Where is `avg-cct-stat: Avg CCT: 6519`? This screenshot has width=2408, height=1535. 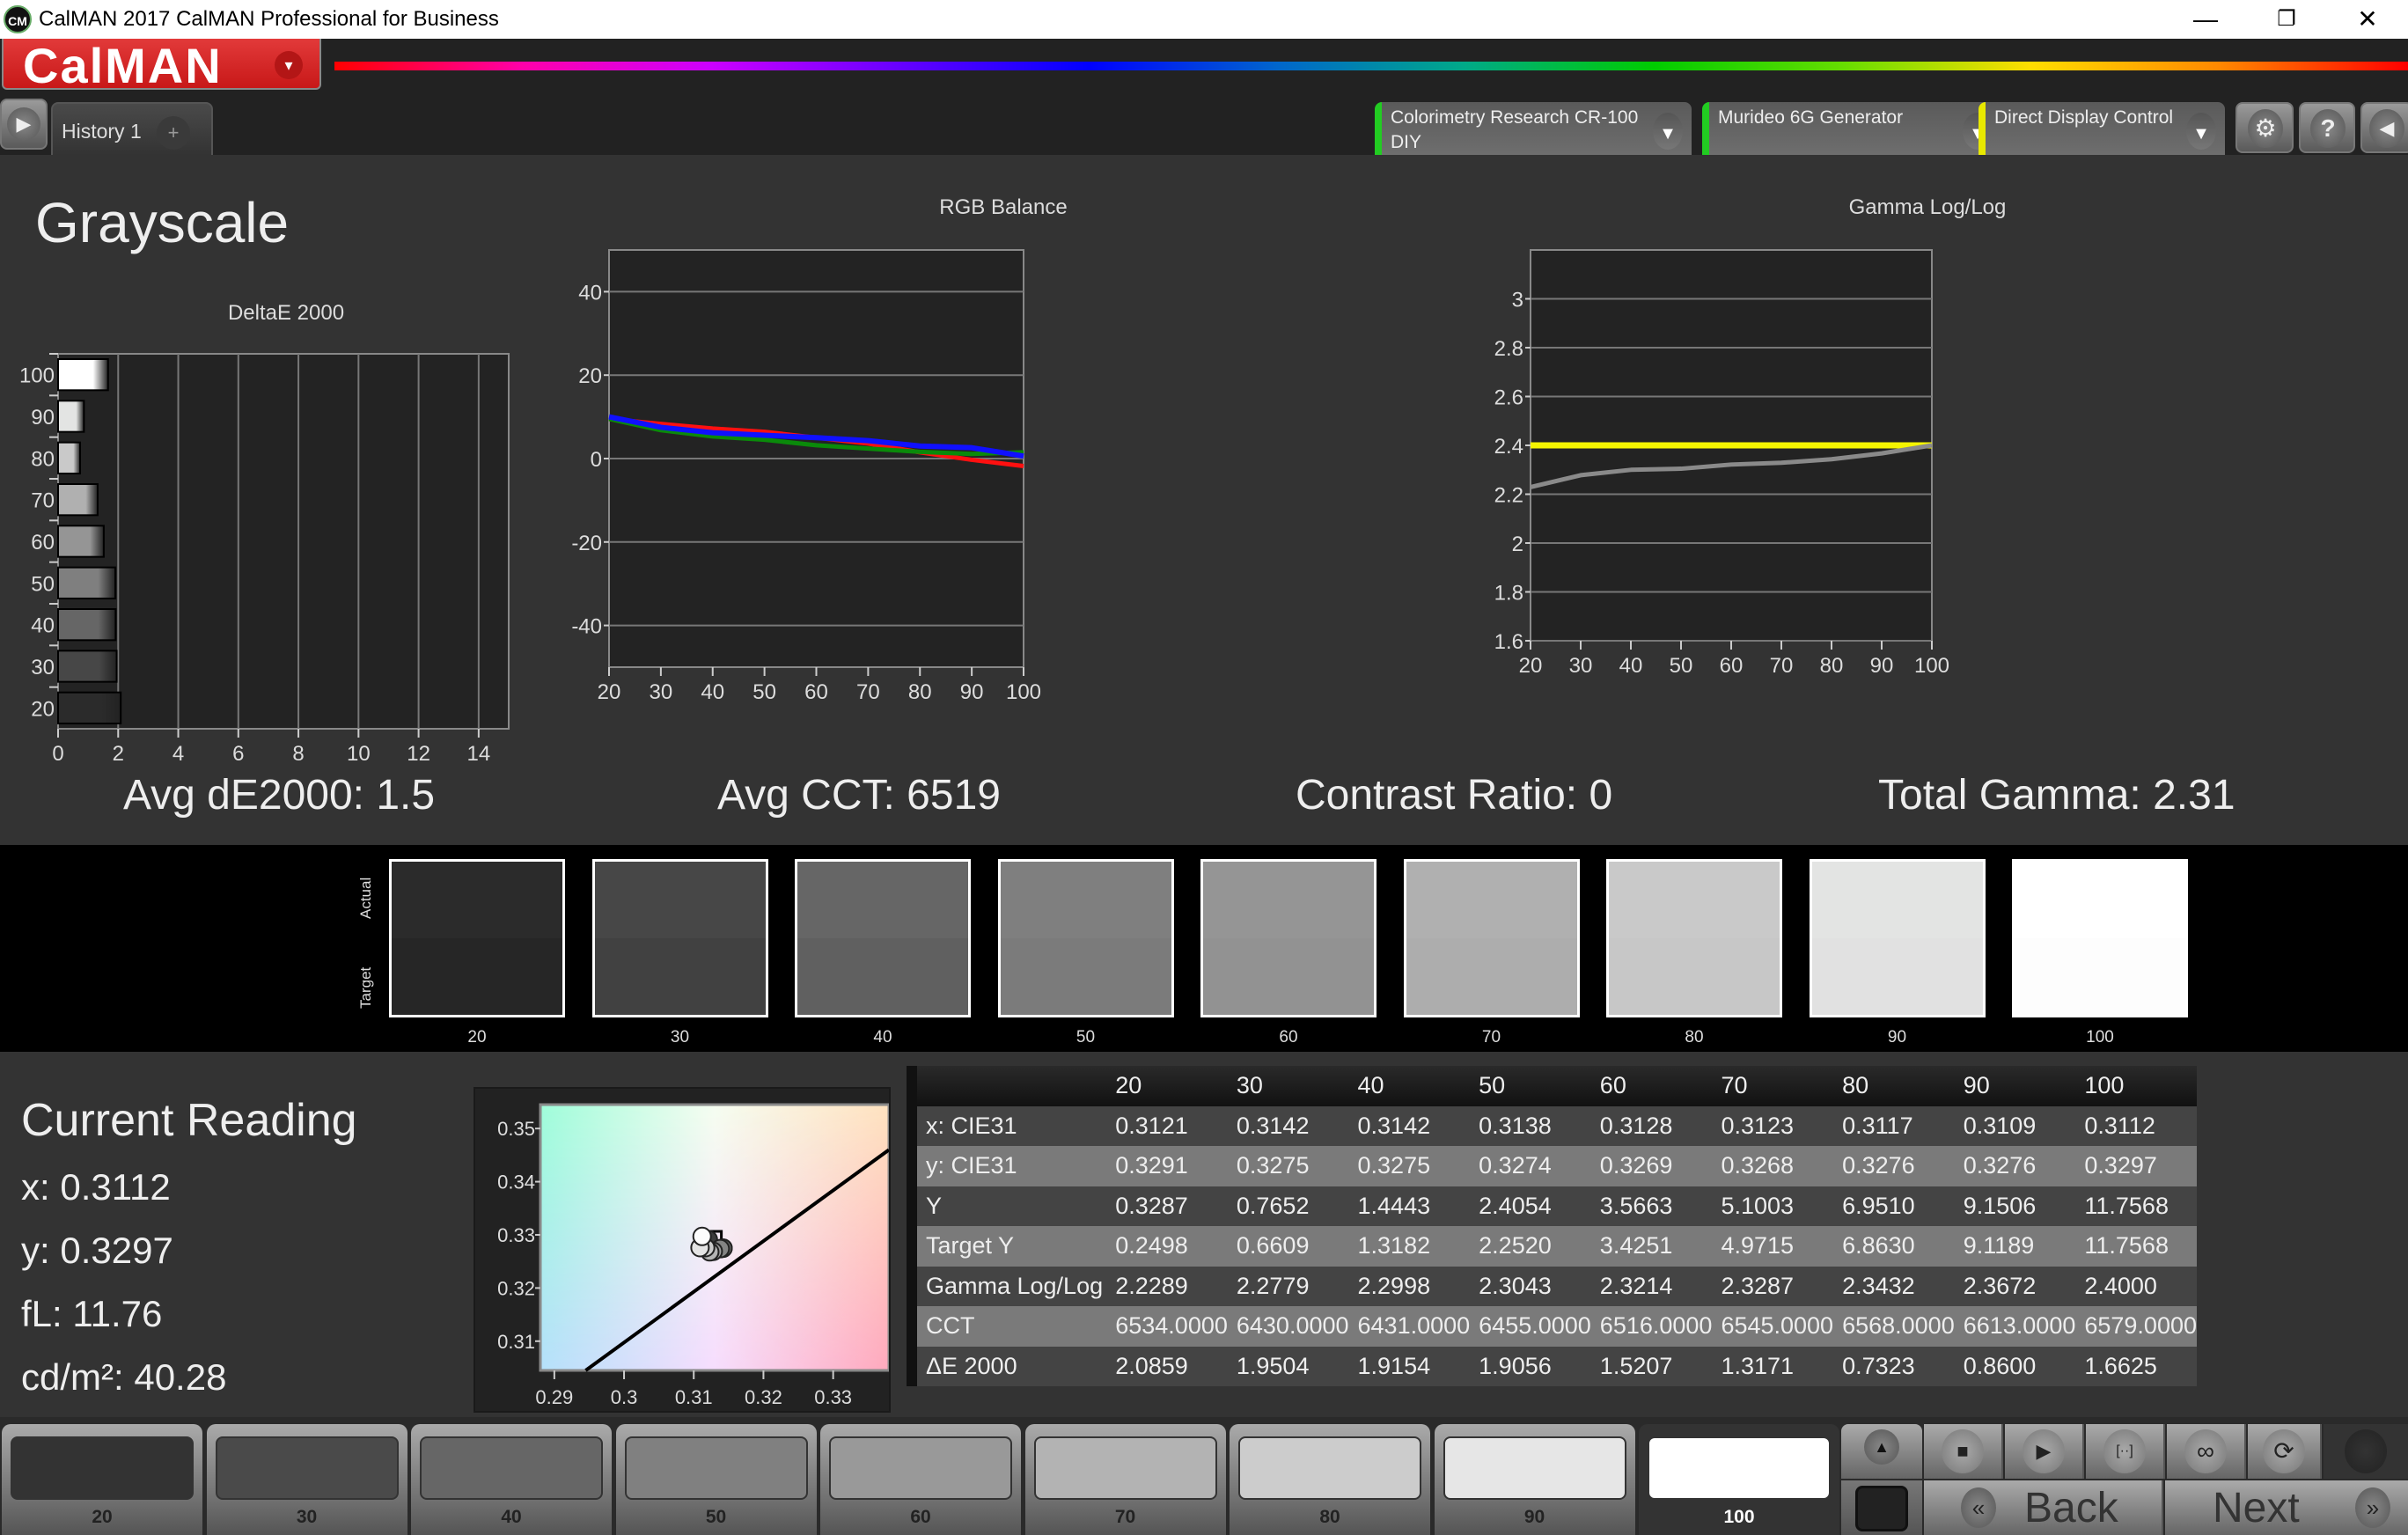
avg-cct-stat: Avg CCT: 6519 is located at coordinates (859, 795).